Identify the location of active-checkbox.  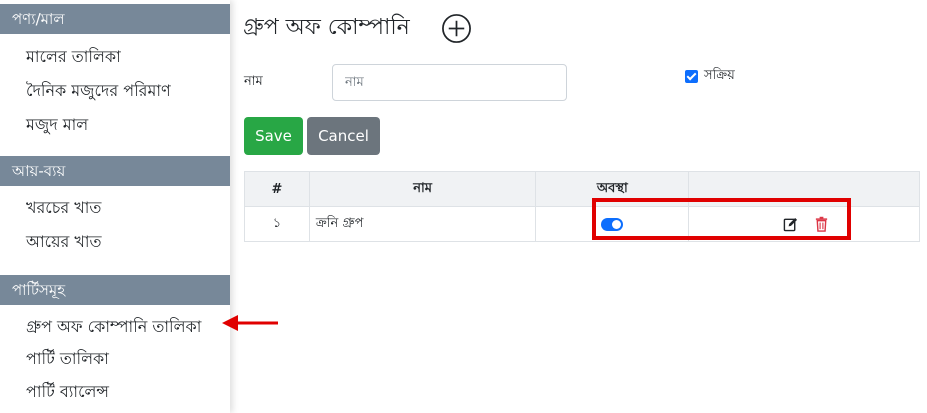
(691, 76).